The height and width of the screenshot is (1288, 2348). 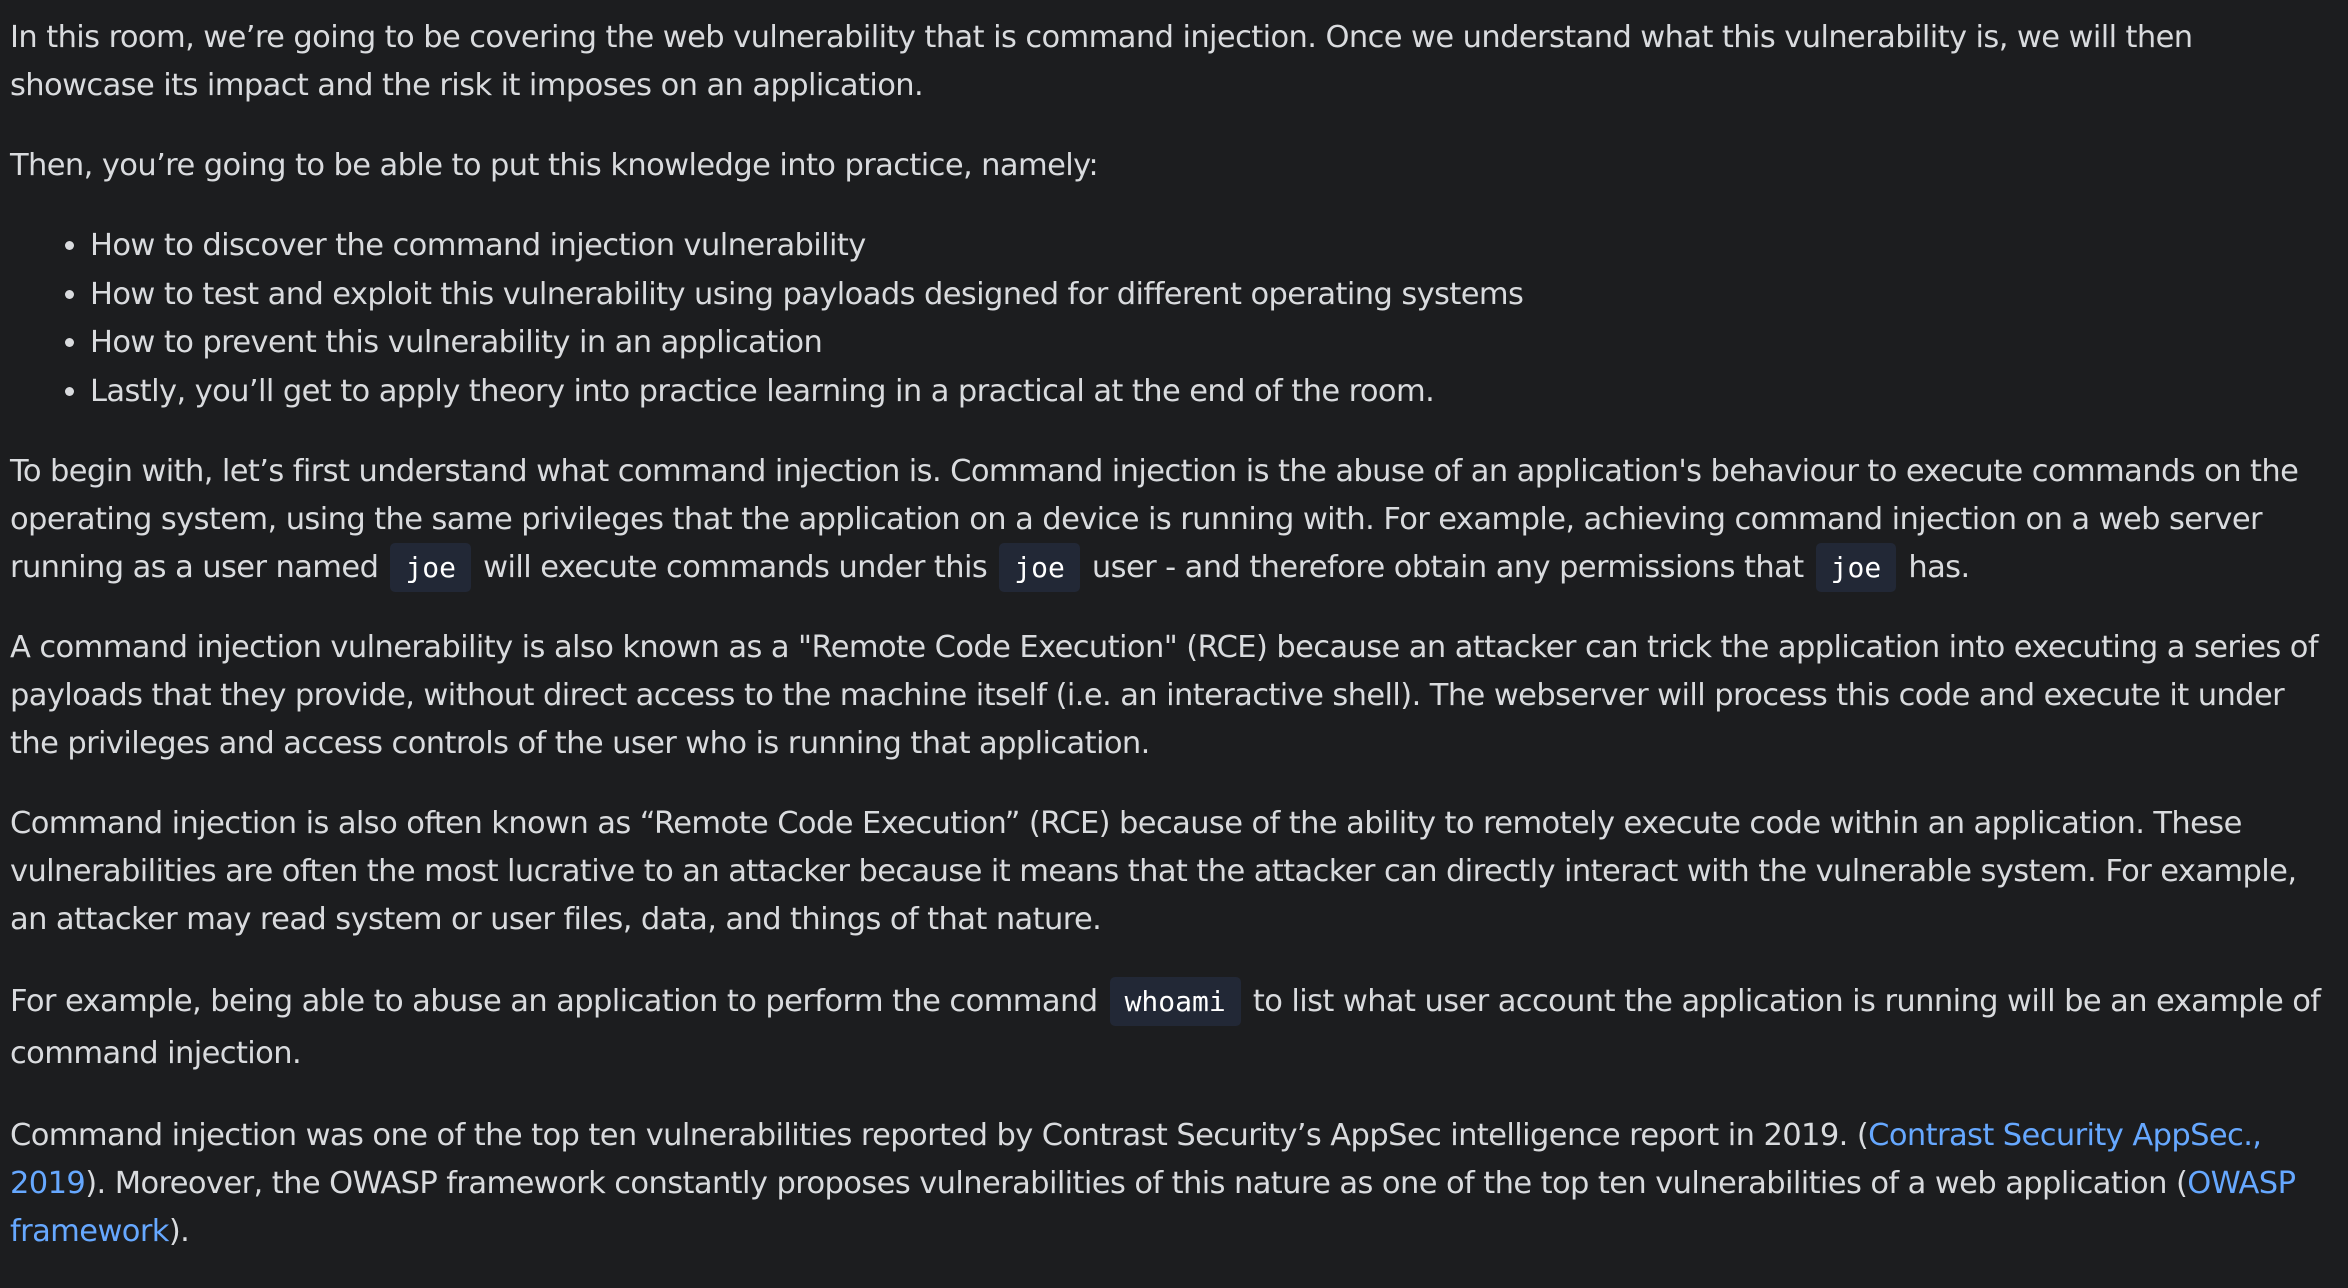 I want to click on inline-code-whoami: whoami, so click(x=1175, y=1001).